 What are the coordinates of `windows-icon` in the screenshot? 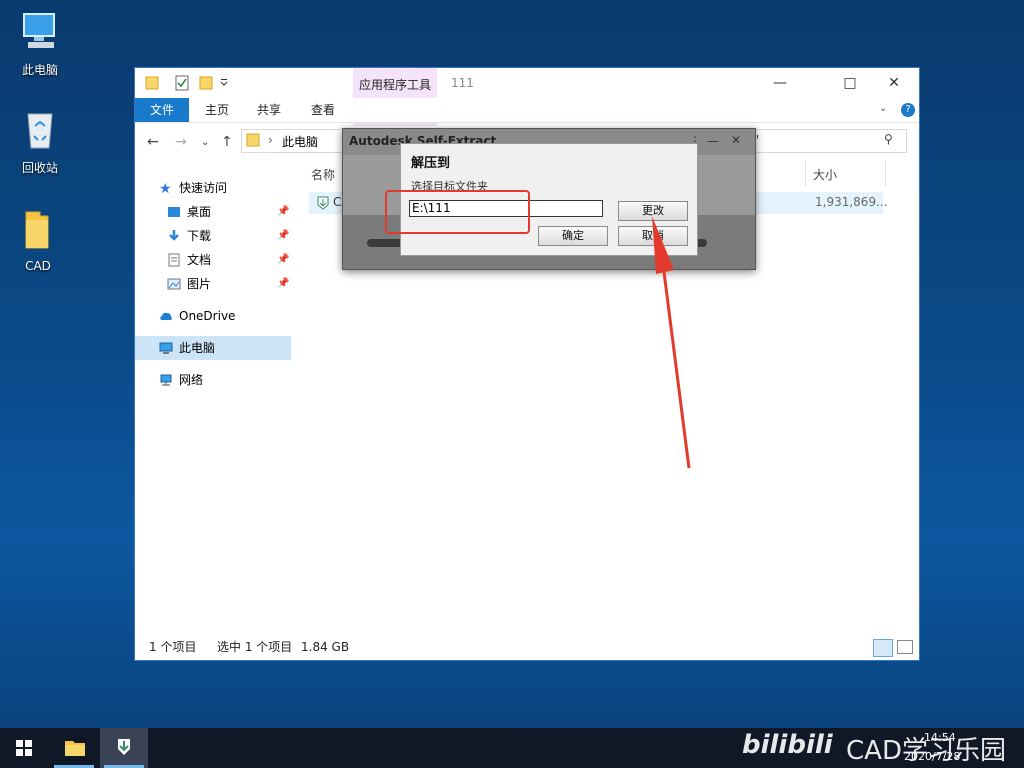 It's located at (24, 748).